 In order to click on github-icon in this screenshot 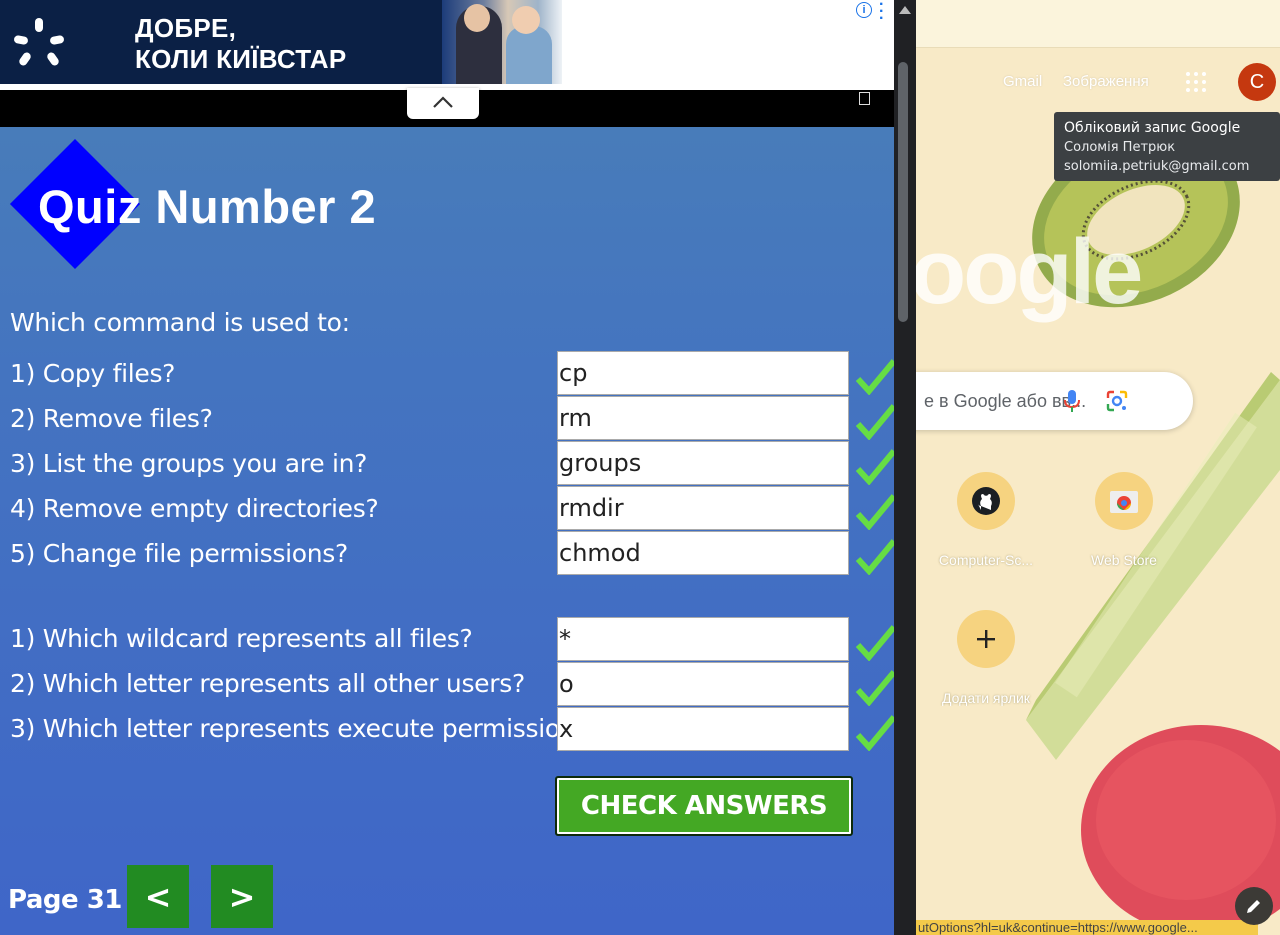, I will do `click(986, 501)`.